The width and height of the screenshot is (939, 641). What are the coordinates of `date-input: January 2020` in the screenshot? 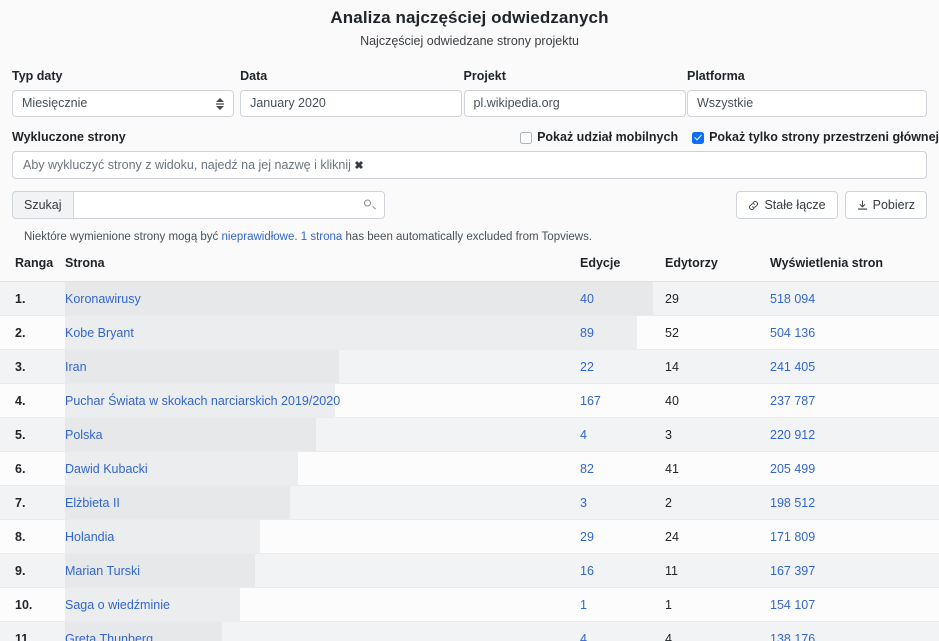 It's located at (351, 103).